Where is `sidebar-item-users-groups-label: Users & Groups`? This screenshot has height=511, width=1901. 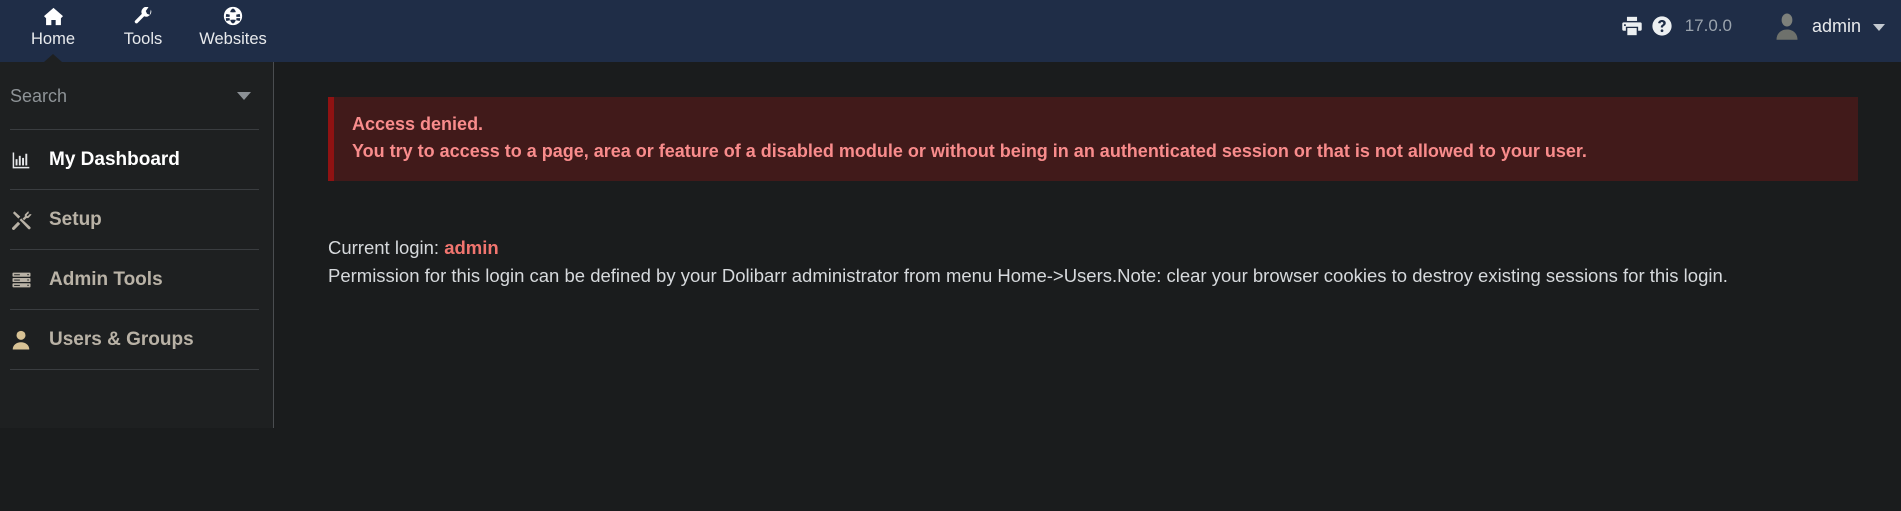 sidebar-item-users-groups-label: Users & Groups is located at coordinates (121, 339).